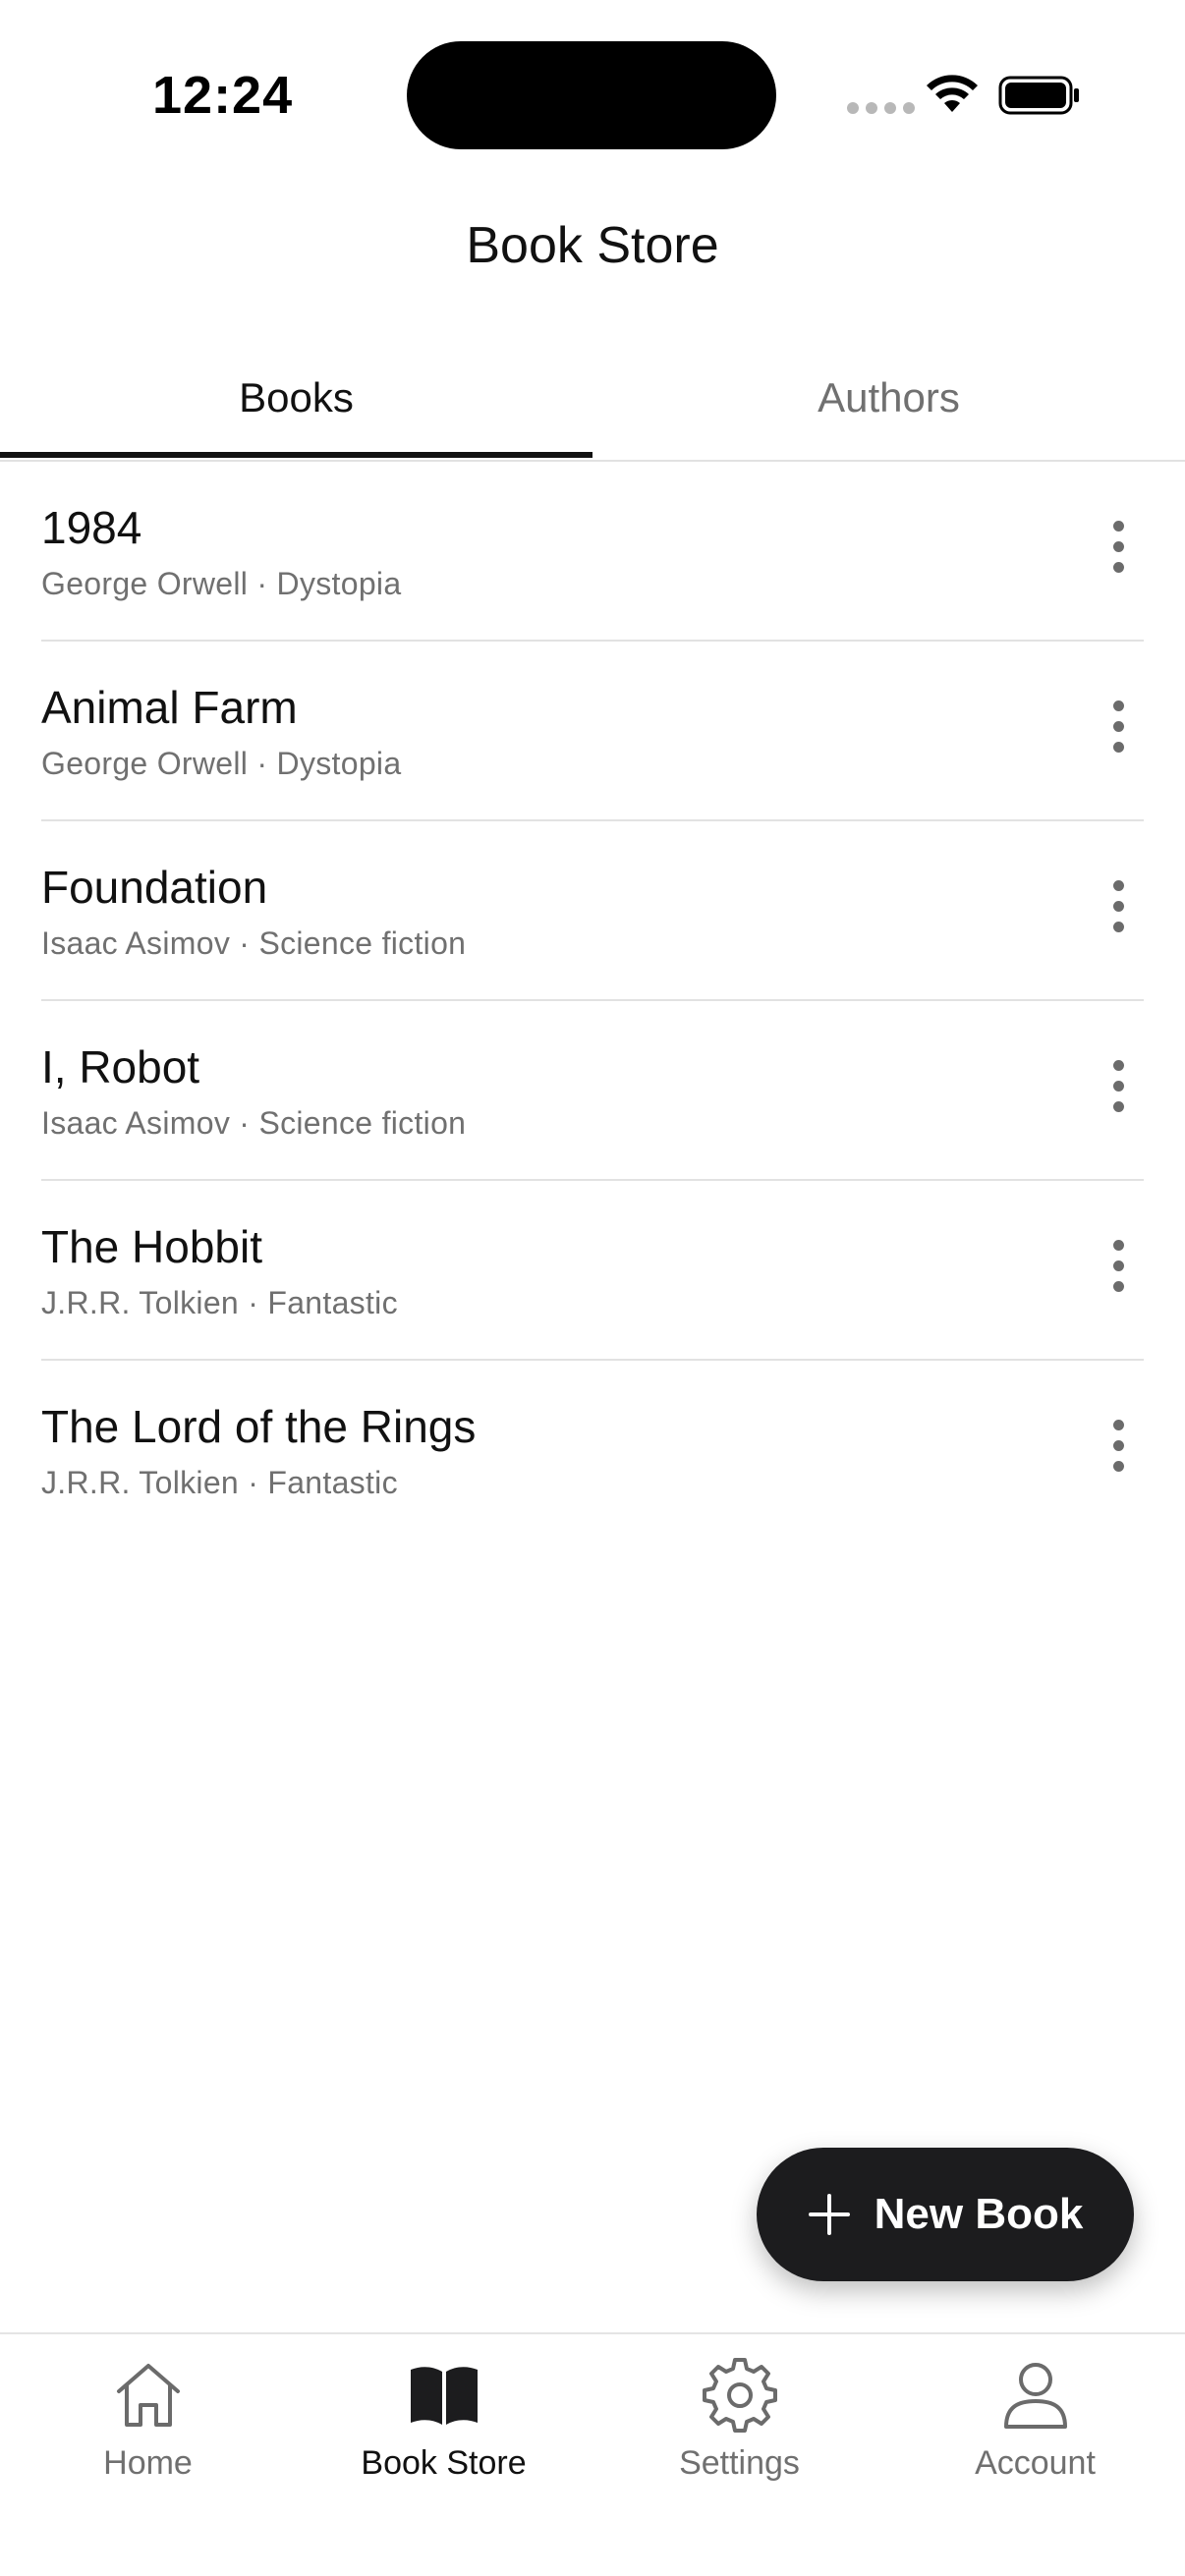 Image resolution: width=1185 pixels, height=2576 pixels. What do you see at coordinates (152, 1246) in the screenshot?
I see `book-title: The Hobbit` at bounding box center [152, 1246].